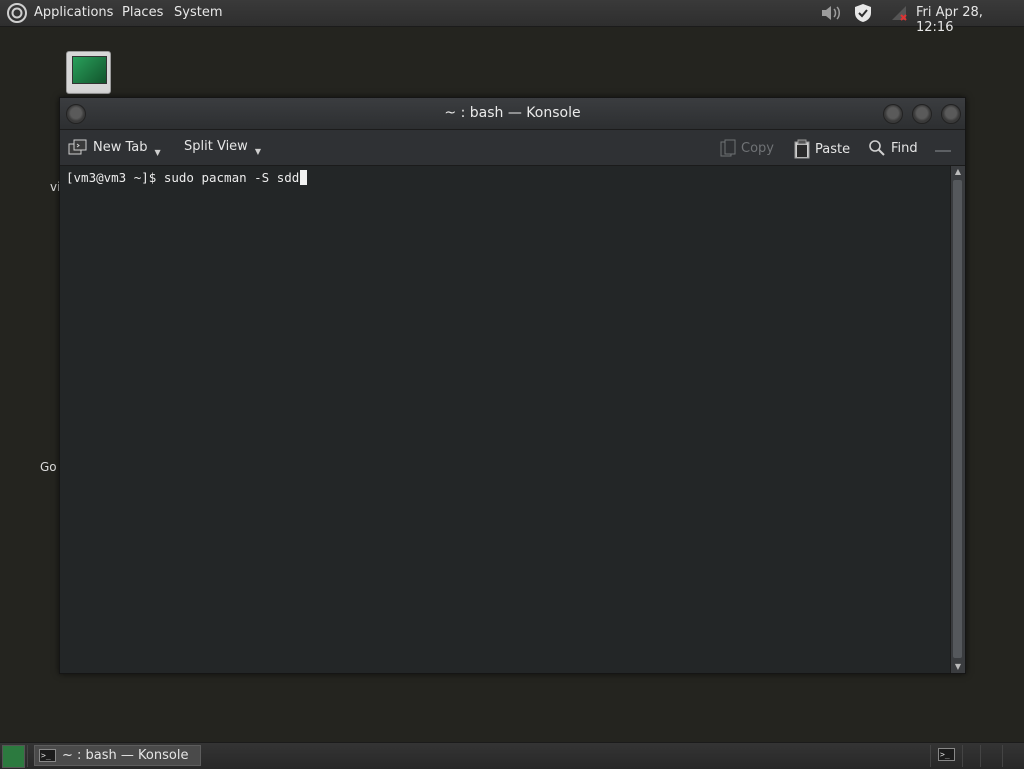  I want to click on toolbar: New Tab ▼ Split View ▼ Copy Paste Find, so click(512, 148).